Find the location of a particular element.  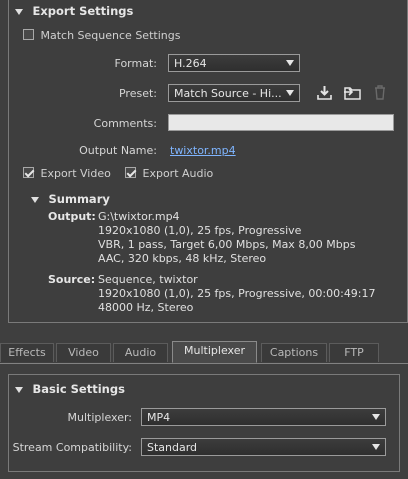

tab-captions: Captions is located at coordinates (294, 352).